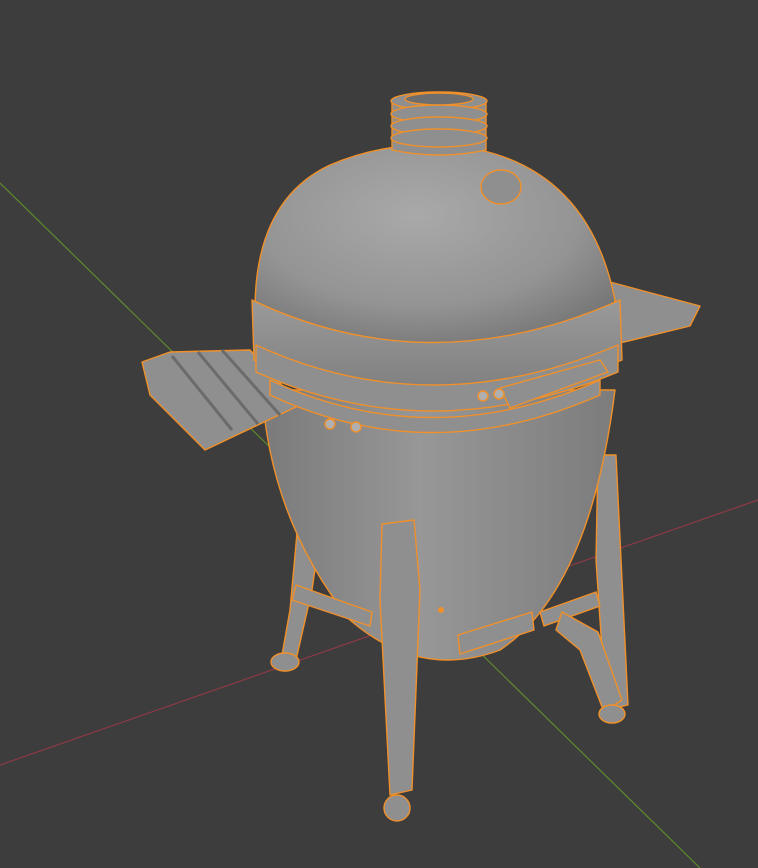 The image size is (758, 868). Describe the element at coordinates (441, 610) in the screenshot. I see `object-origin-marker` at that location.